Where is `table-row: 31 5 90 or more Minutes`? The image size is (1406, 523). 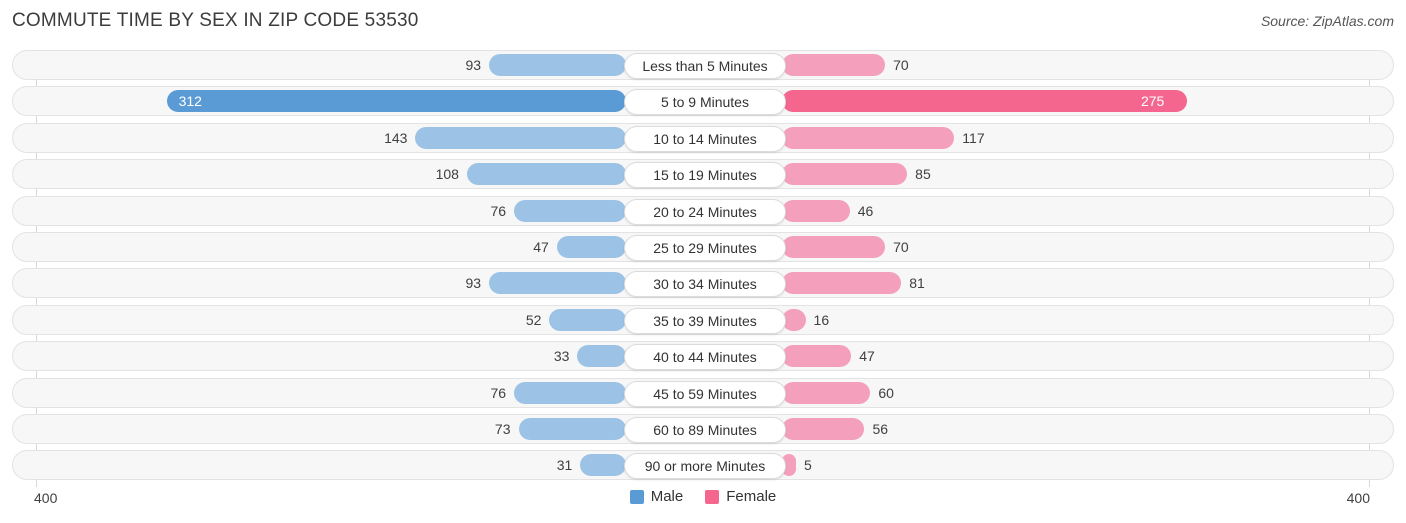 table-row: 31 5 90 or more Minutes is located at coordinates (703, 465).